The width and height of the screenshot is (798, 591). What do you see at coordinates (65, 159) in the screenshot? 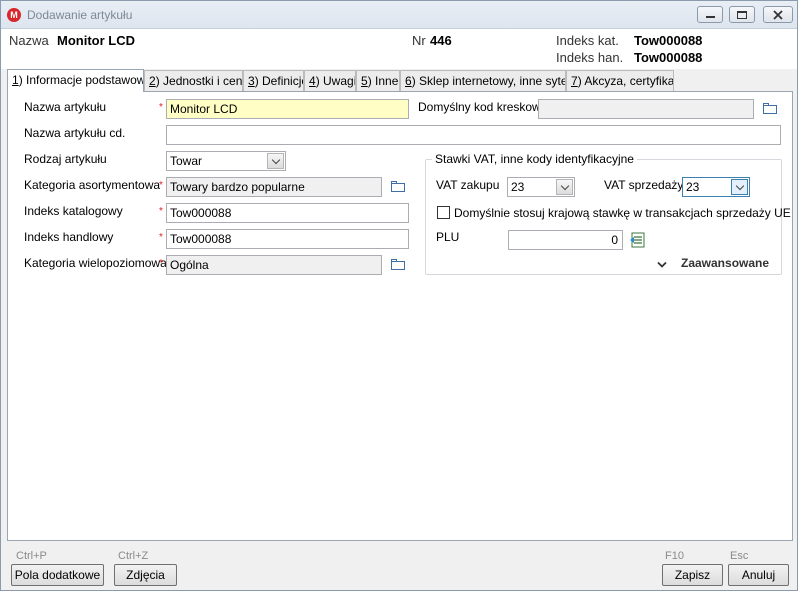
I see `item-type-label: Rodzaj artykułu` at bounding box center [65, 159].